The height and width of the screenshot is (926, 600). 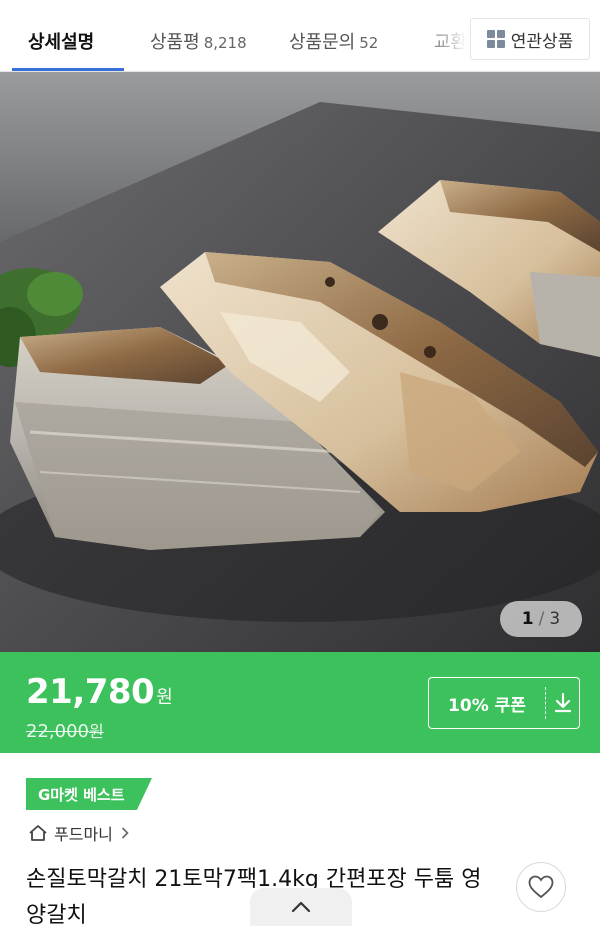 I want to click on tab-bar: 상세설명 상품평8,218 상품문의52 교환 연관상품, so click(x=300, y=36).